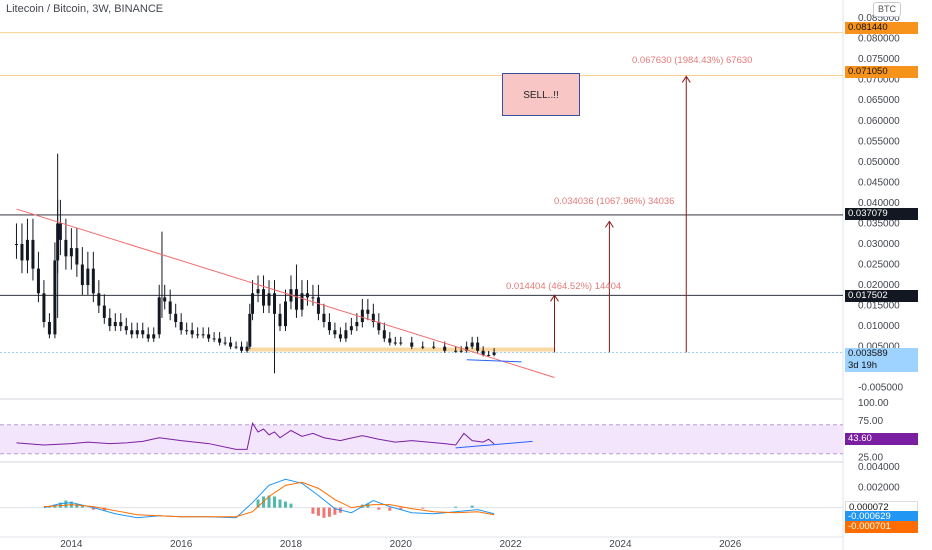  Describe the element at coordinates (181, 544) in the screenshot. I see `time-tick-label: 2016` at that location.